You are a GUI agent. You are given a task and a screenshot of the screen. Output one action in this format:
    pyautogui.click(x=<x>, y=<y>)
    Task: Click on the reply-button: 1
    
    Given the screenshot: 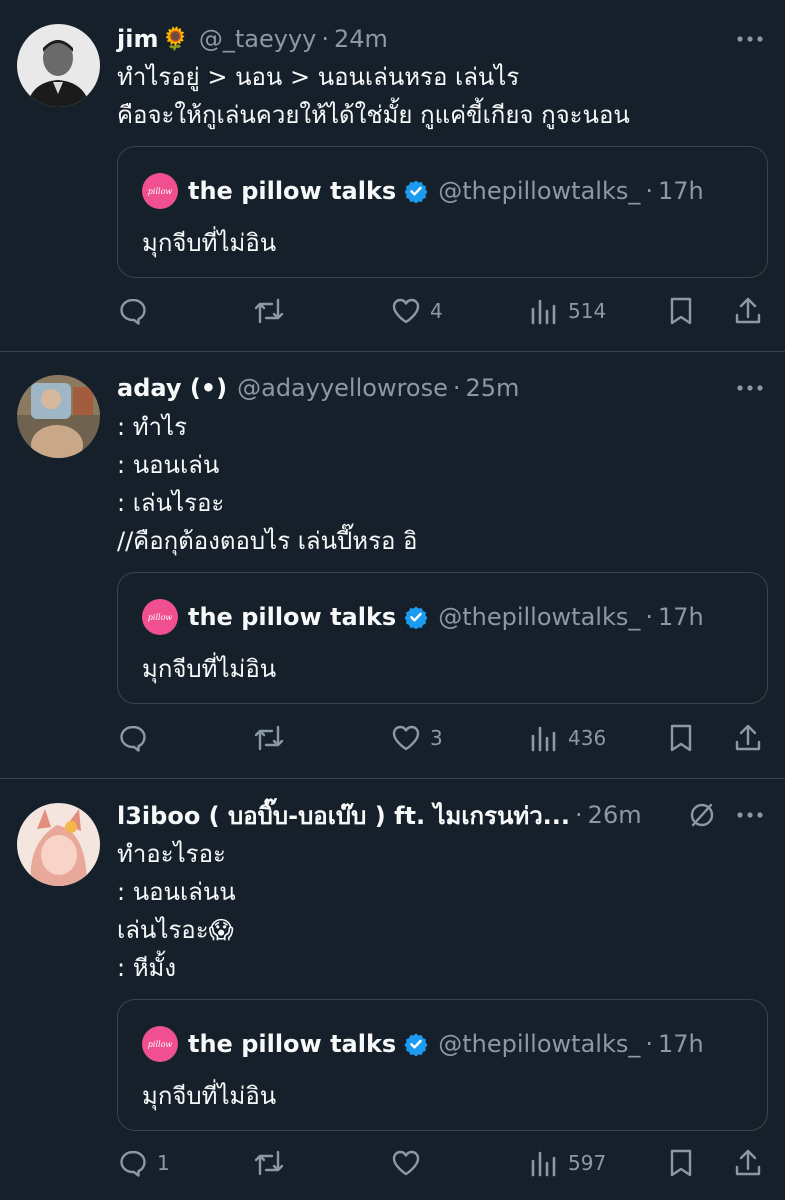 What is the action you would take?
    pyautogui.click(x=143, y=1163)
    